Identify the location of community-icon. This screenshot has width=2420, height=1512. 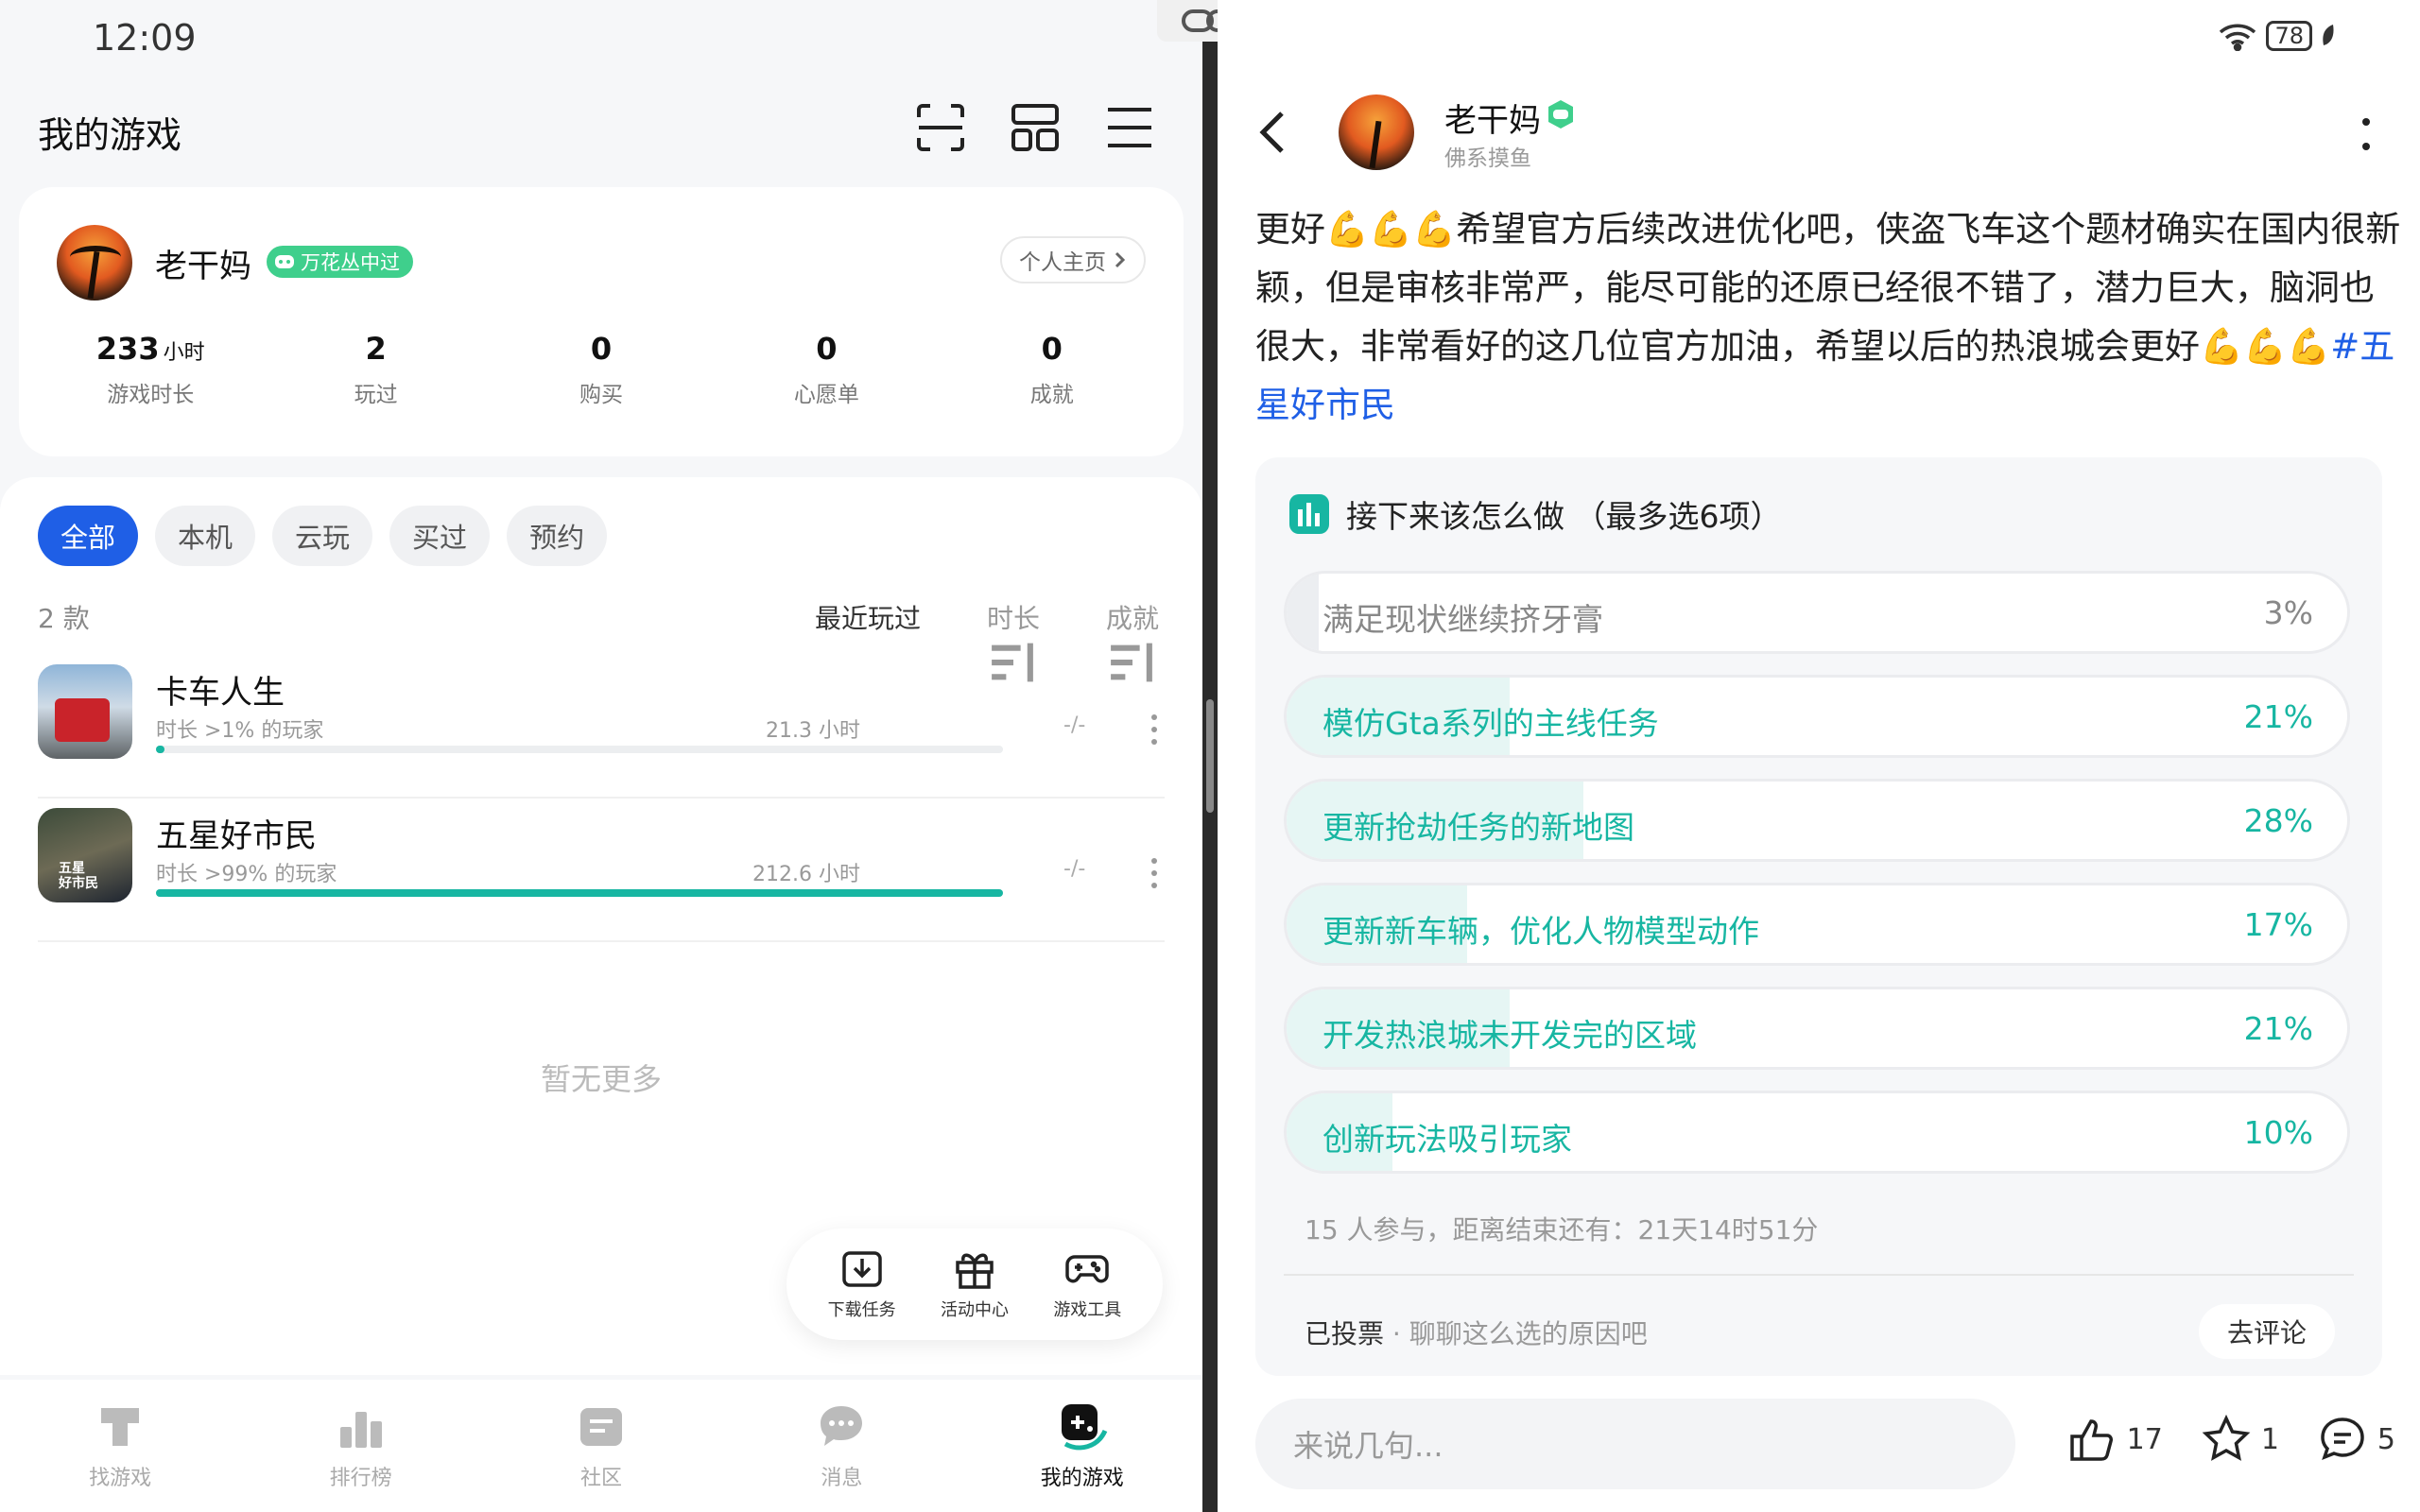
(600, 1427).